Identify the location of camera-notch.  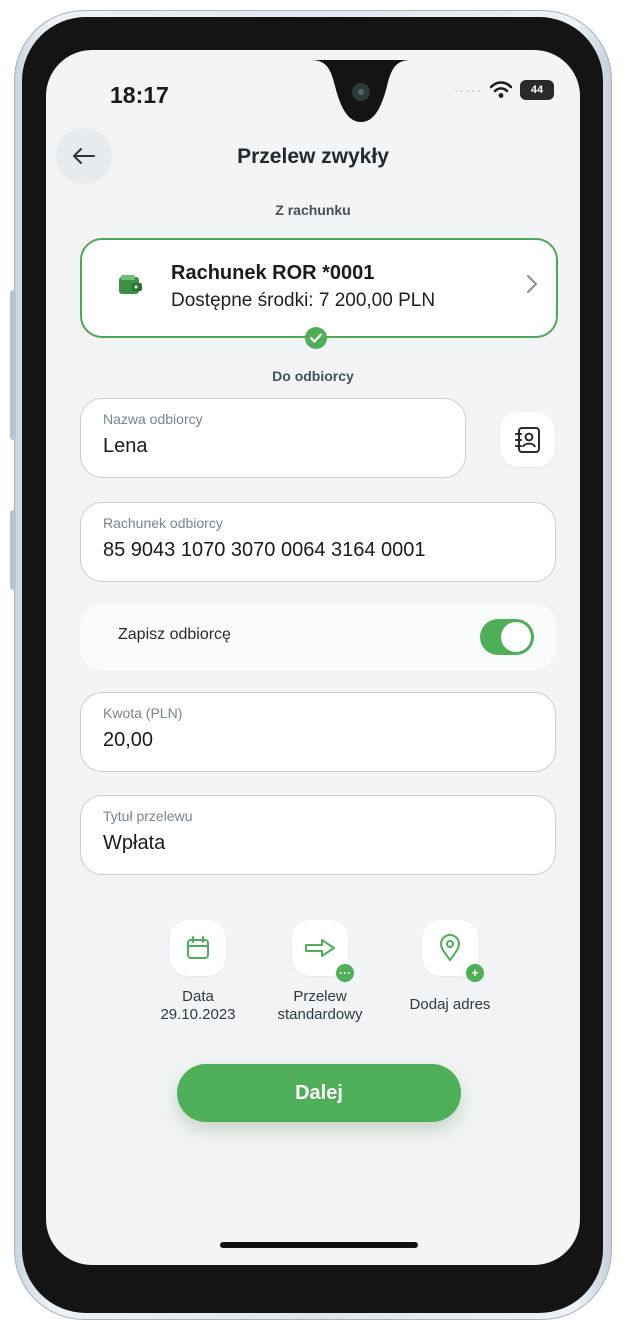
(361, 91).